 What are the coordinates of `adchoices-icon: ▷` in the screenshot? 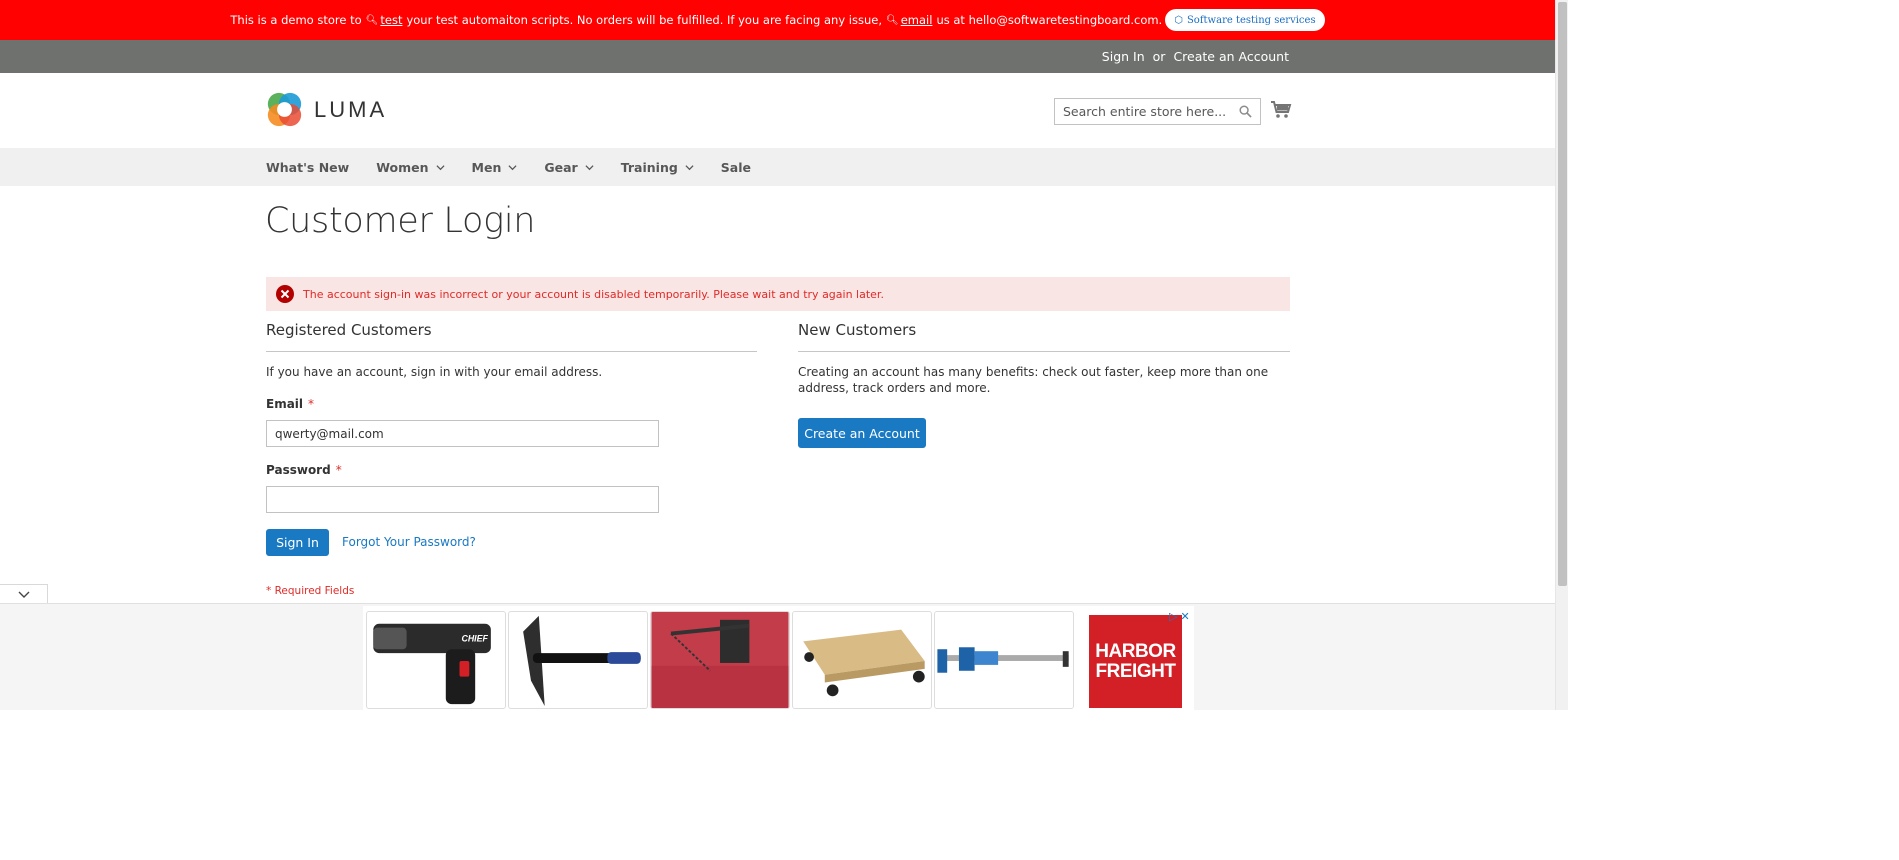 It's located at (1173, 616).